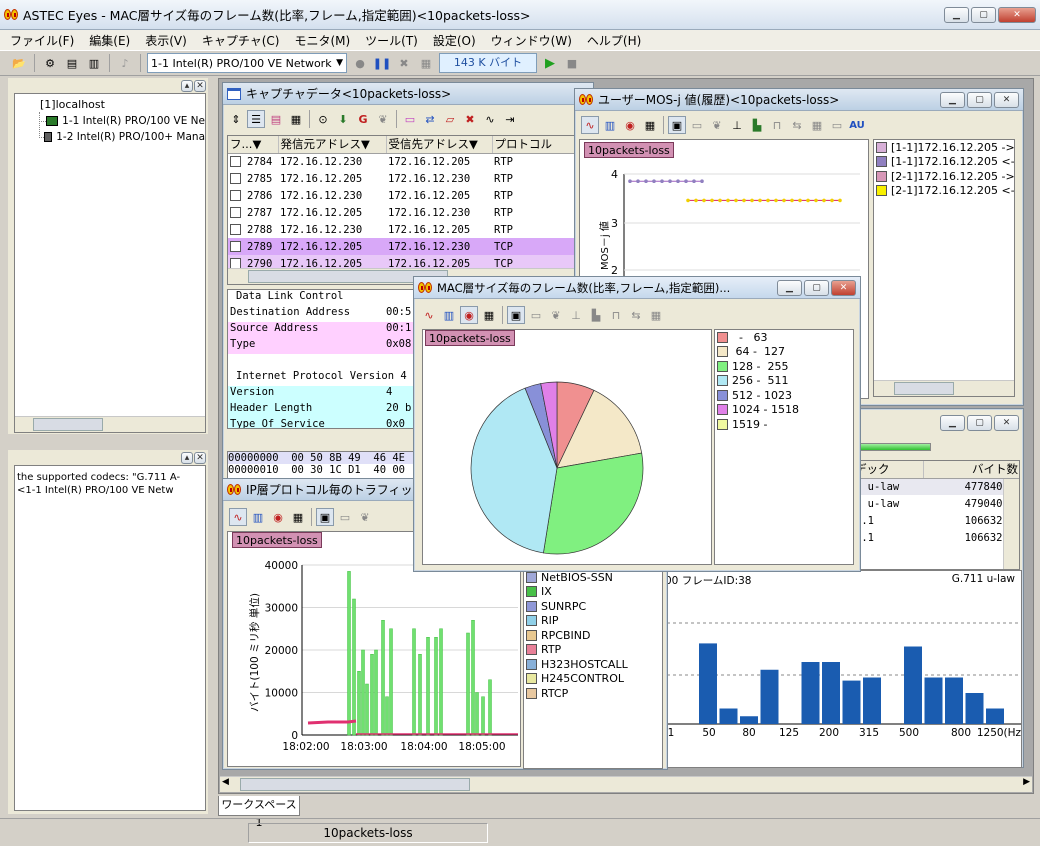  What do you see at coordinates (758, 410) in the screenshot?
I see `legend-item: 1024 - 1518` at bounding box center [758, 410].